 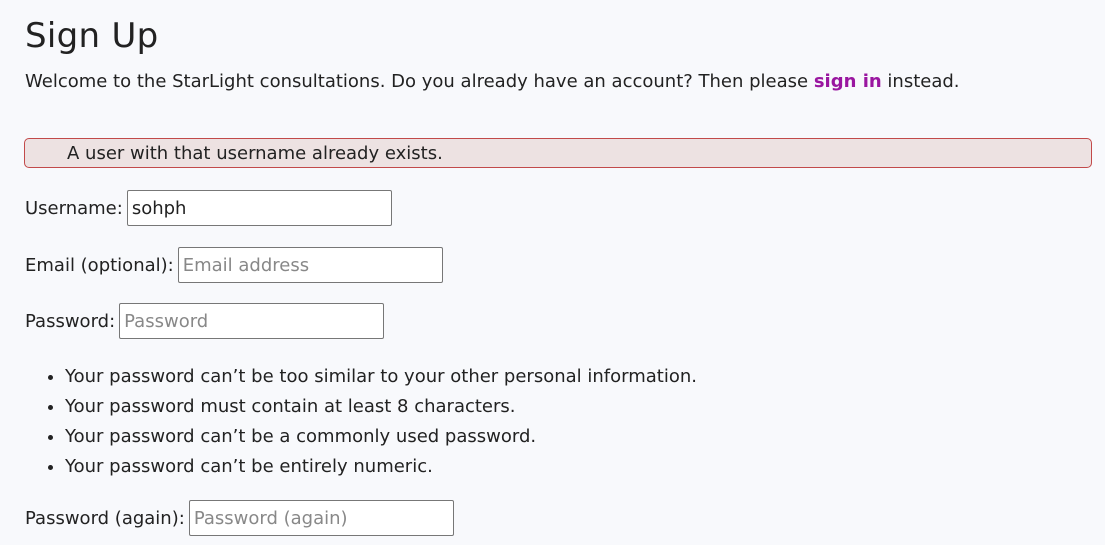 I want to click on password-row: Password:, so click(x=205, y=321).